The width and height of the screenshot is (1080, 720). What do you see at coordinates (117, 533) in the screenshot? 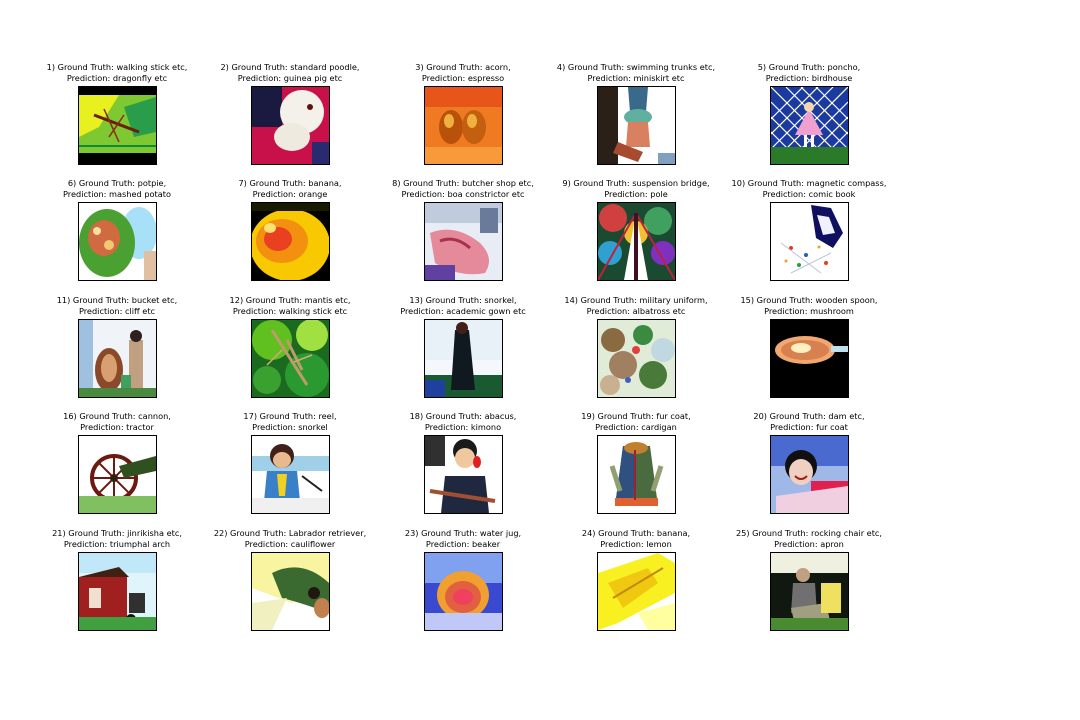
I see `ground-truth-label: 21) Ground Truth: jinrikisha etc,` at bounding box center [117, 533].